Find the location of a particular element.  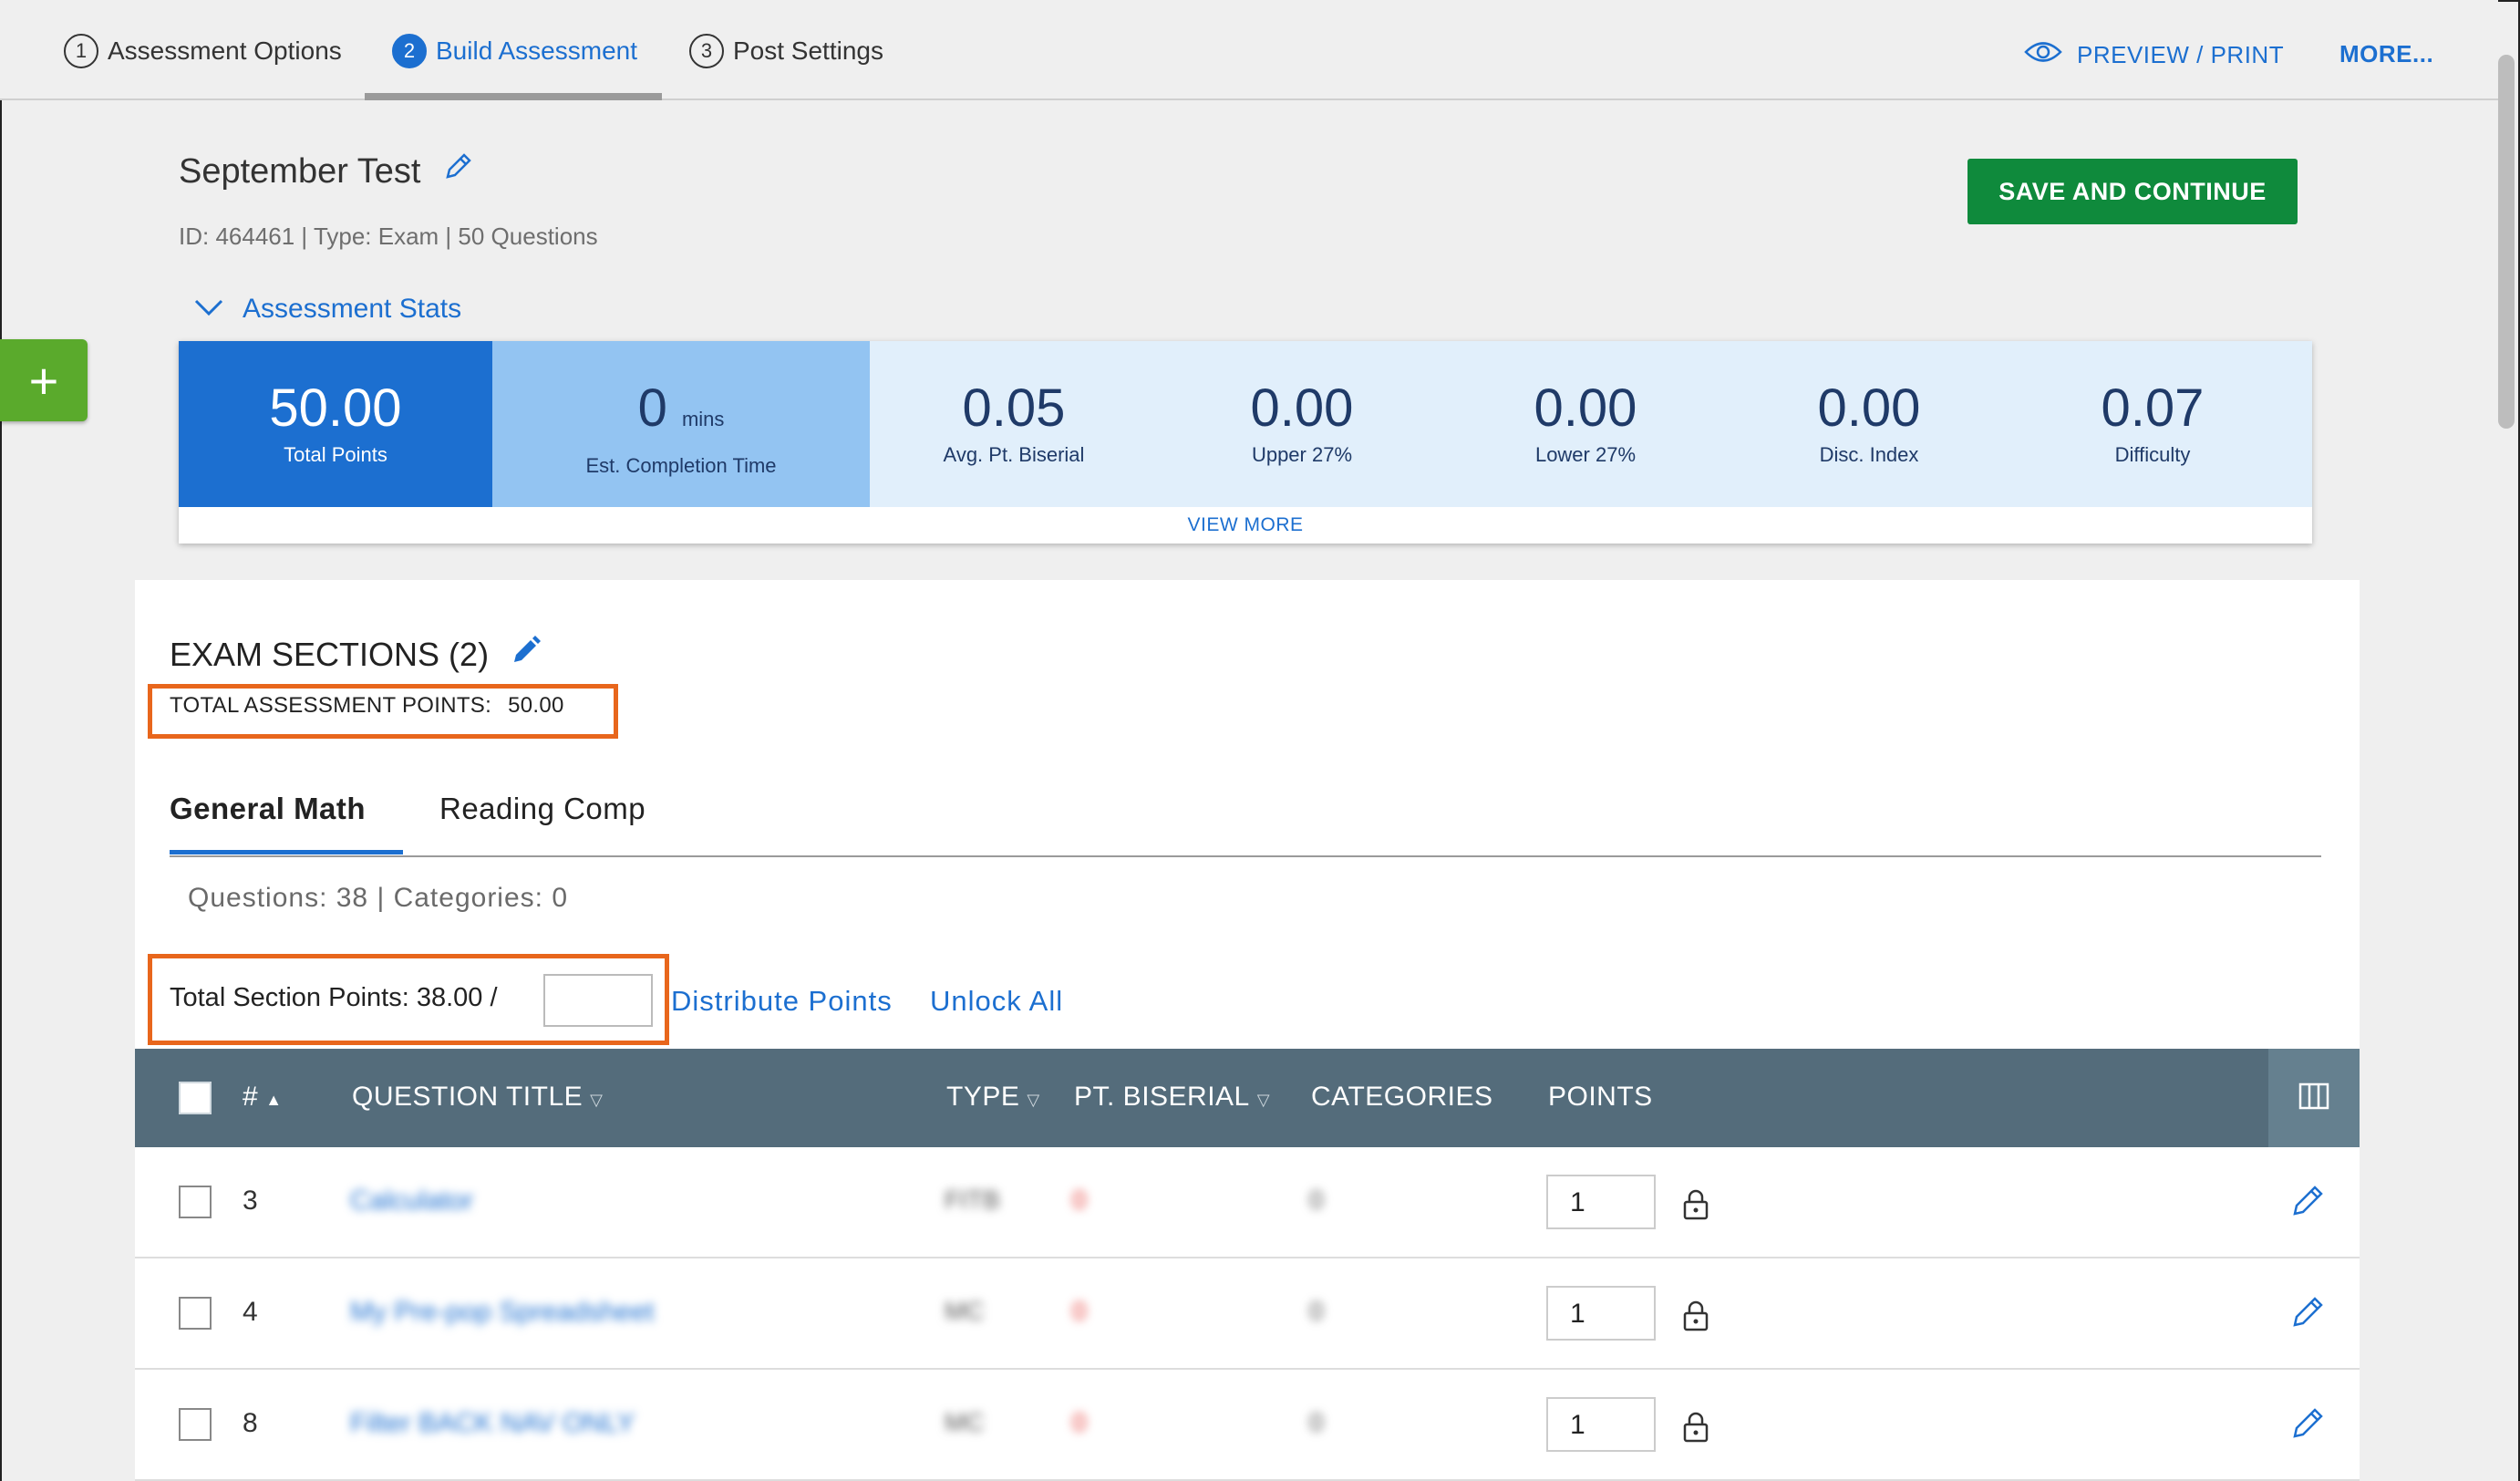

stat-completion-time: 0 mins Est. Completion Time is located at coordinates (681, 424).